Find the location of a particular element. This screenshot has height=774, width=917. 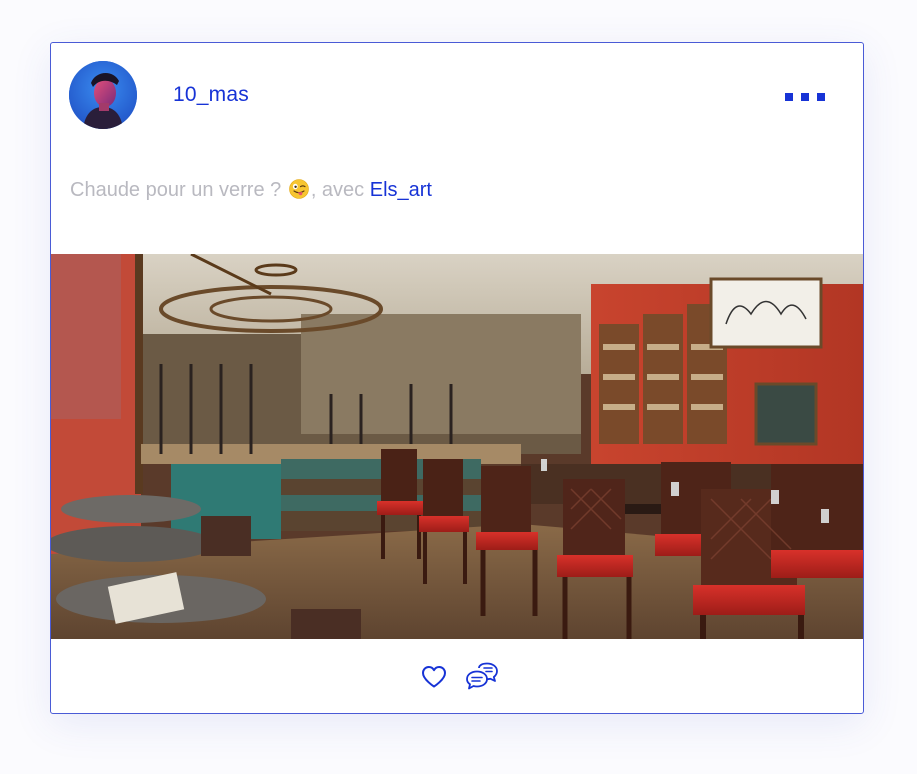

more-options-button is located at coordinates (805, 97).